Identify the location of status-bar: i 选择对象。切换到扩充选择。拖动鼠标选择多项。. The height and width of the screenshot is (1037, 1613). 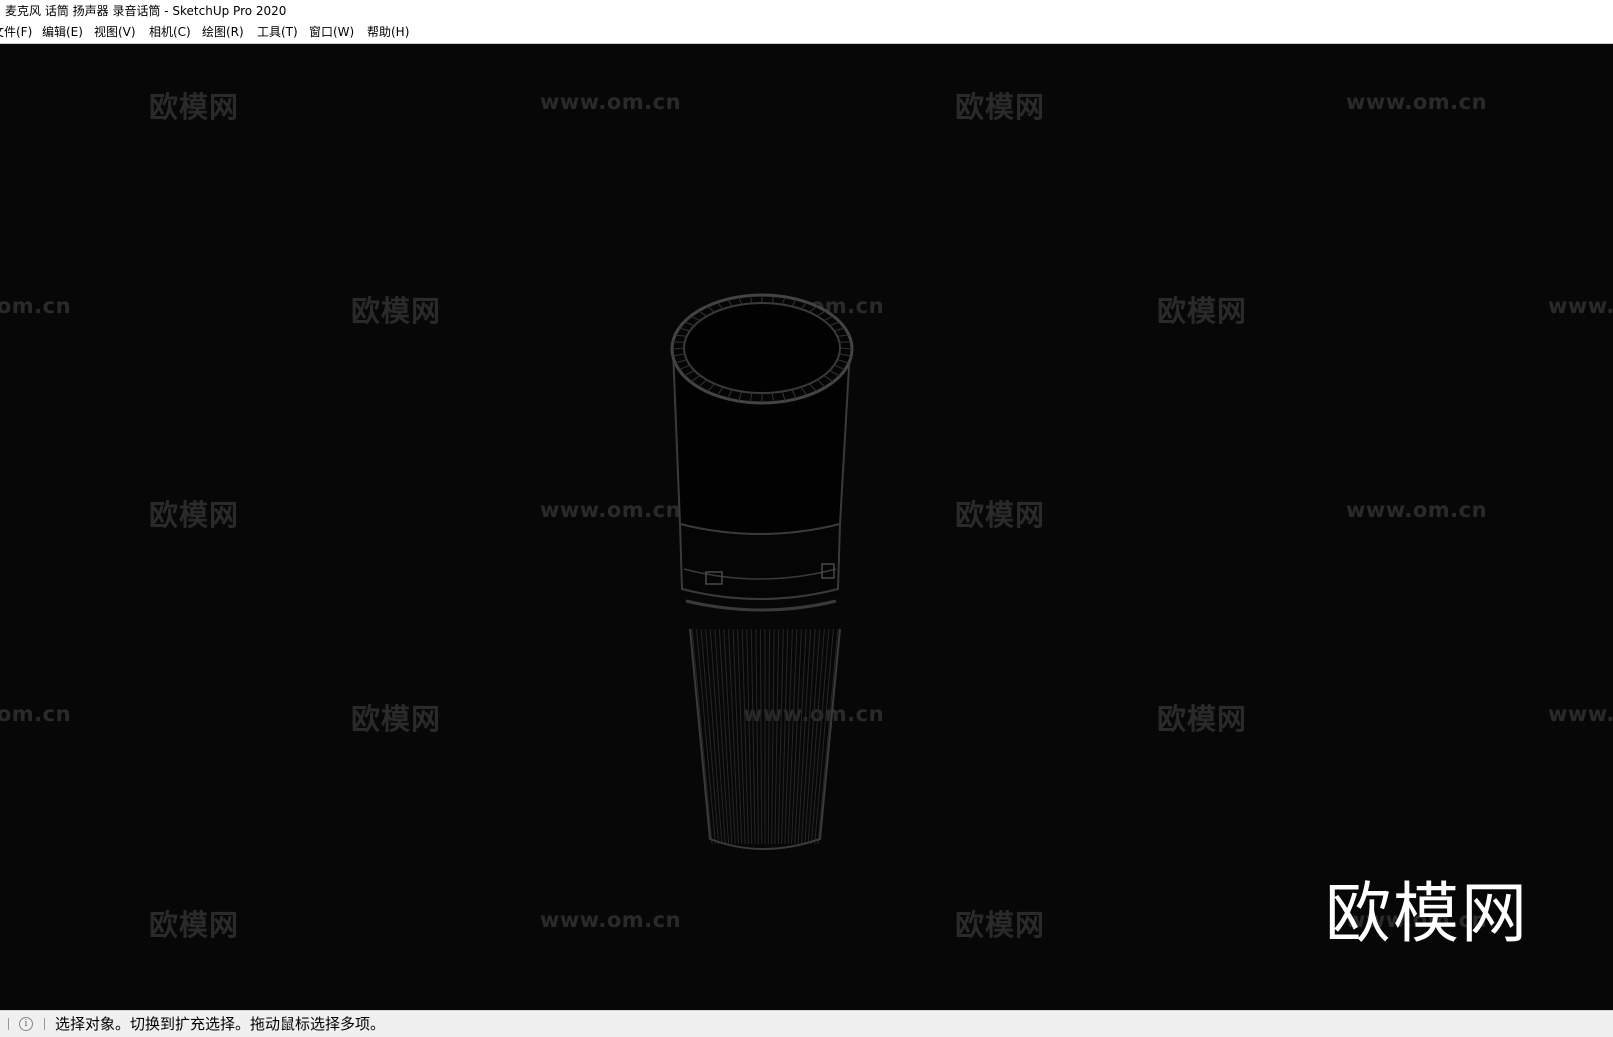
(806, 1023).